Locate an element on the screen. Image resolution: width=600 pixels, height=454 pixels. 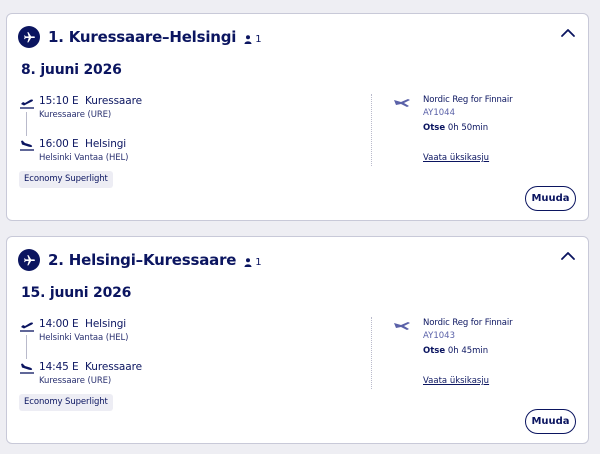
arrival-city: Kuressaare is located at coordinates (113, 367).